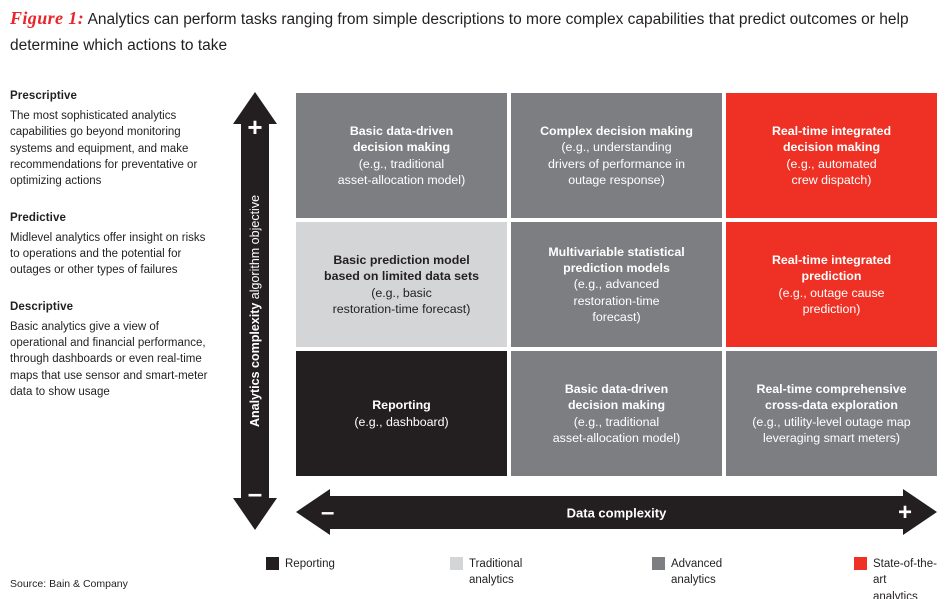 The image size is (950, 599). Describe the element at coordinates (255, 248) in the screenshot. I see `y-axis-label-regular: algorithm objective` at that location.